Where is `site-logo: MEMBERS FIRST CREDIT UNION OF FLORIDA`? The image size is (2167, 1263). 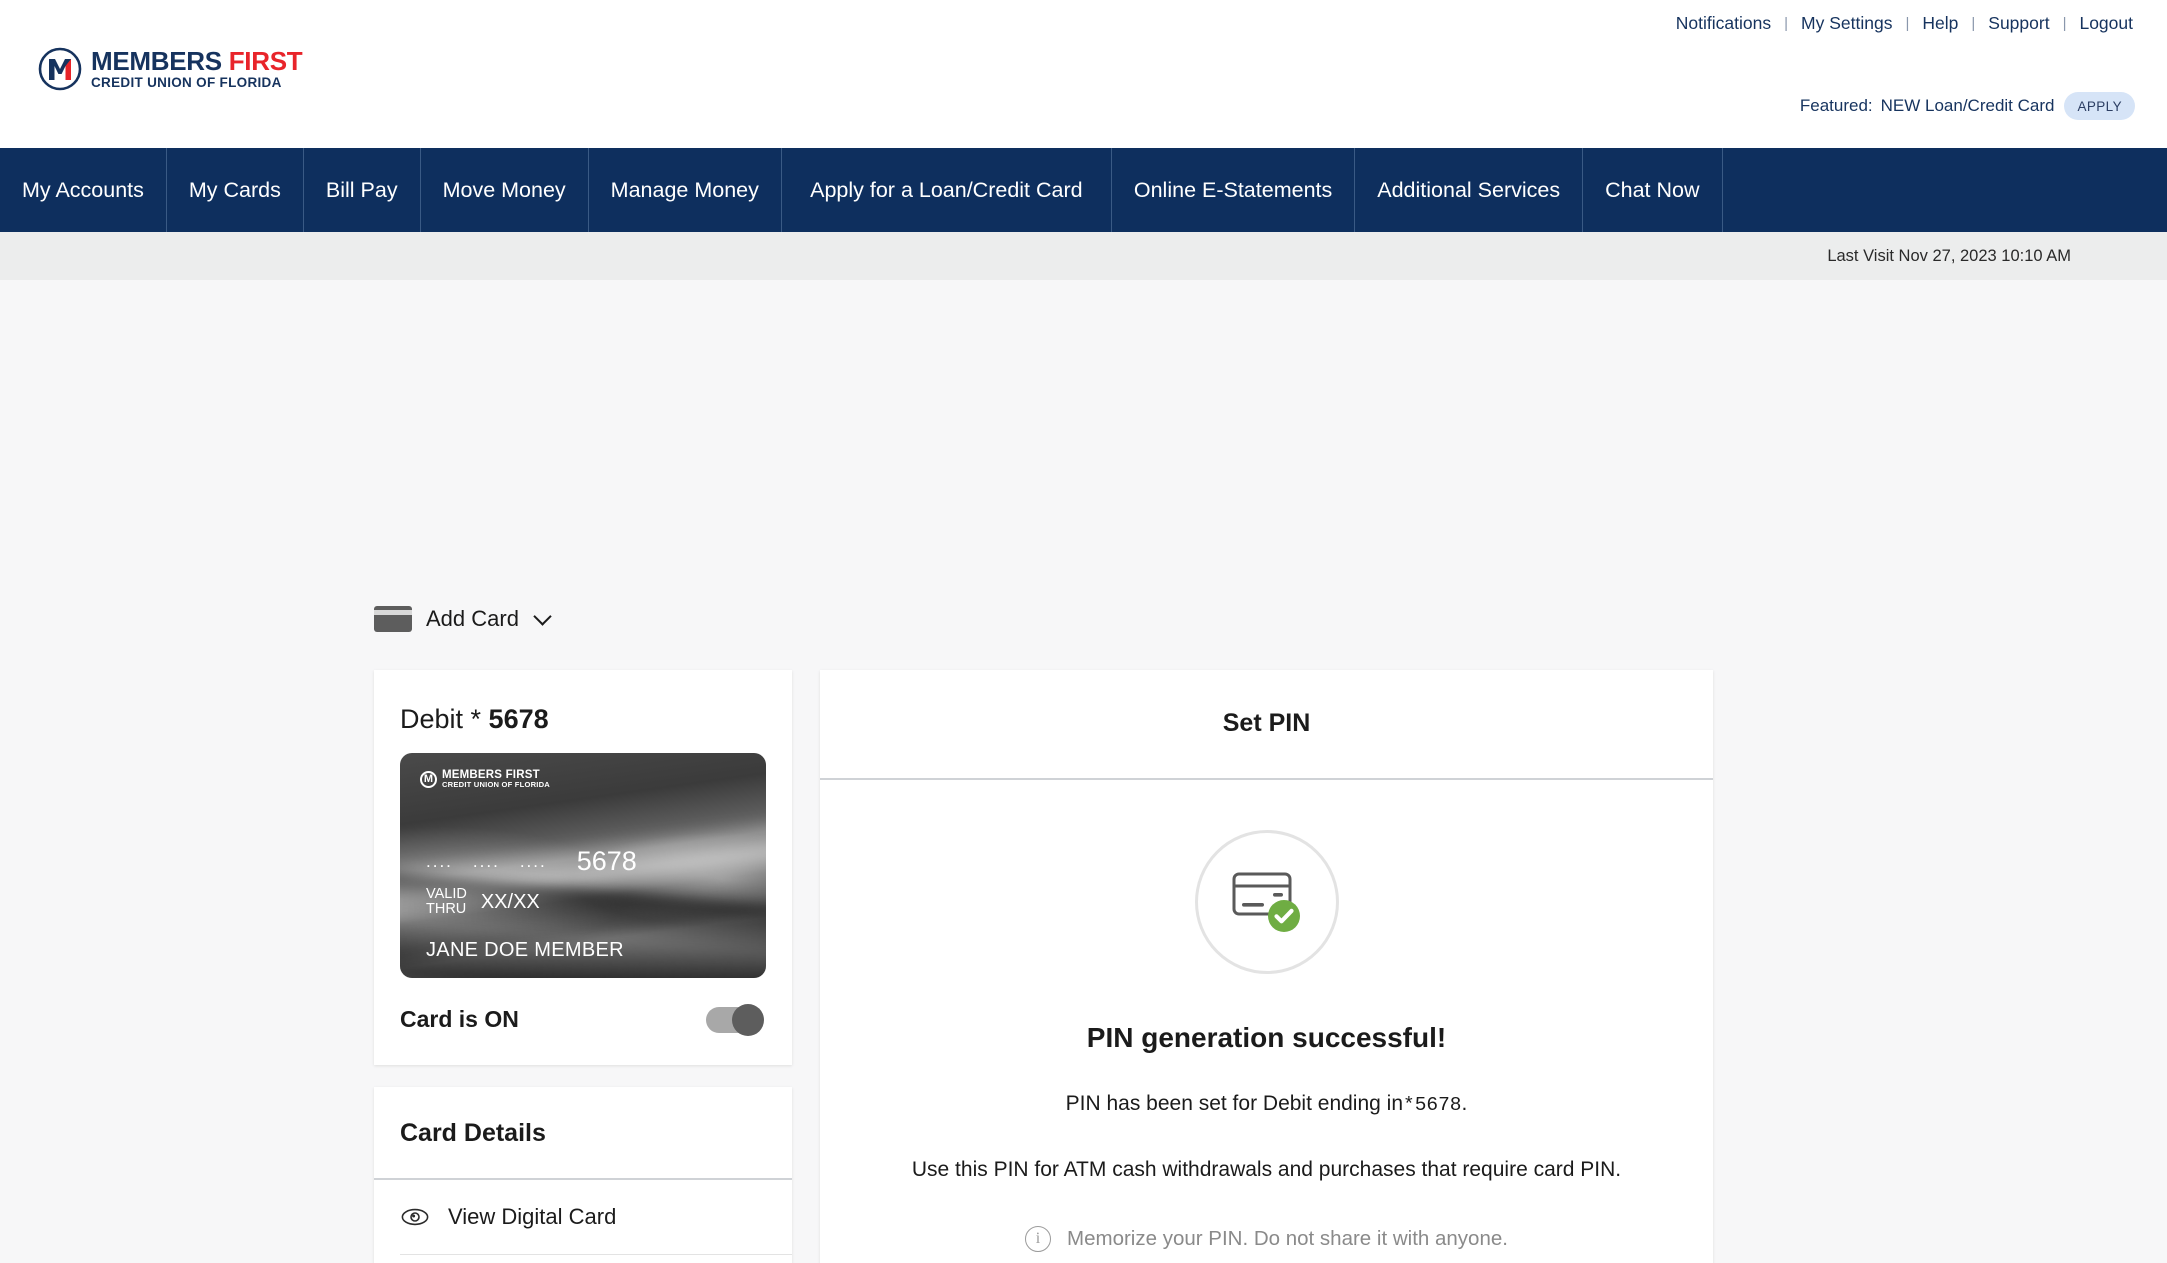 site-logo: MEMBERS FIRST CREDIT UNION OF FLORIDA is located at coordinates (170, 68).